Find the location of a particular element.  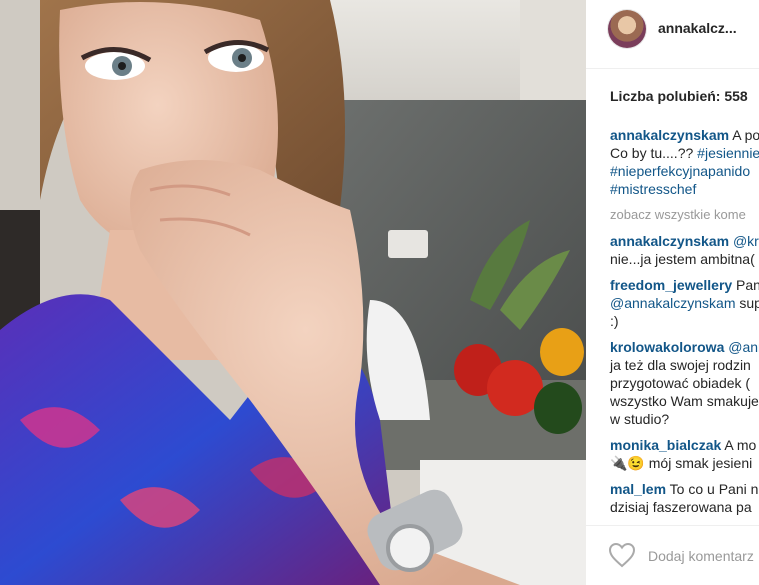

comment-text: A mo is located at coordinates (739, 445).